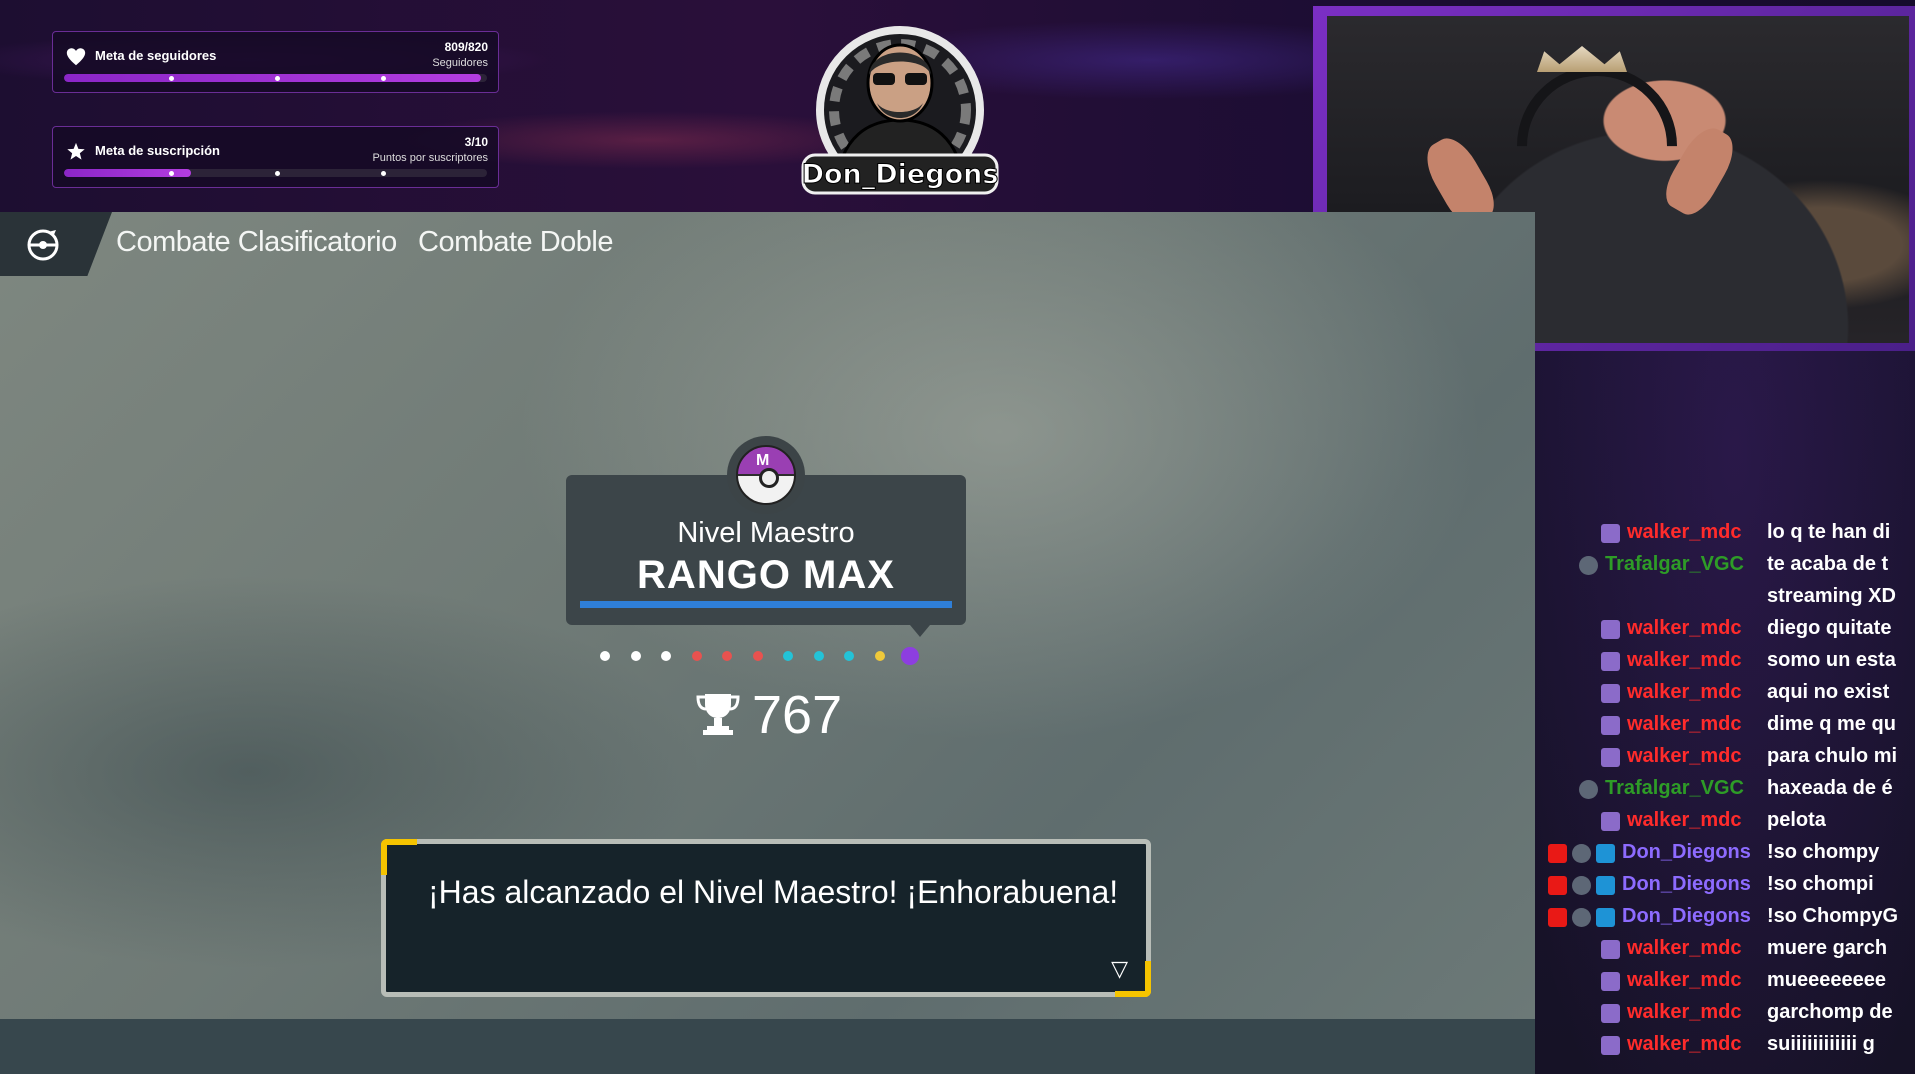 The image size is (1915, 1074). What do you see at coordinates (1831, 660) in the screenshot?
I see `chat-text: somo un esta` at bounding box center [1831, 660].